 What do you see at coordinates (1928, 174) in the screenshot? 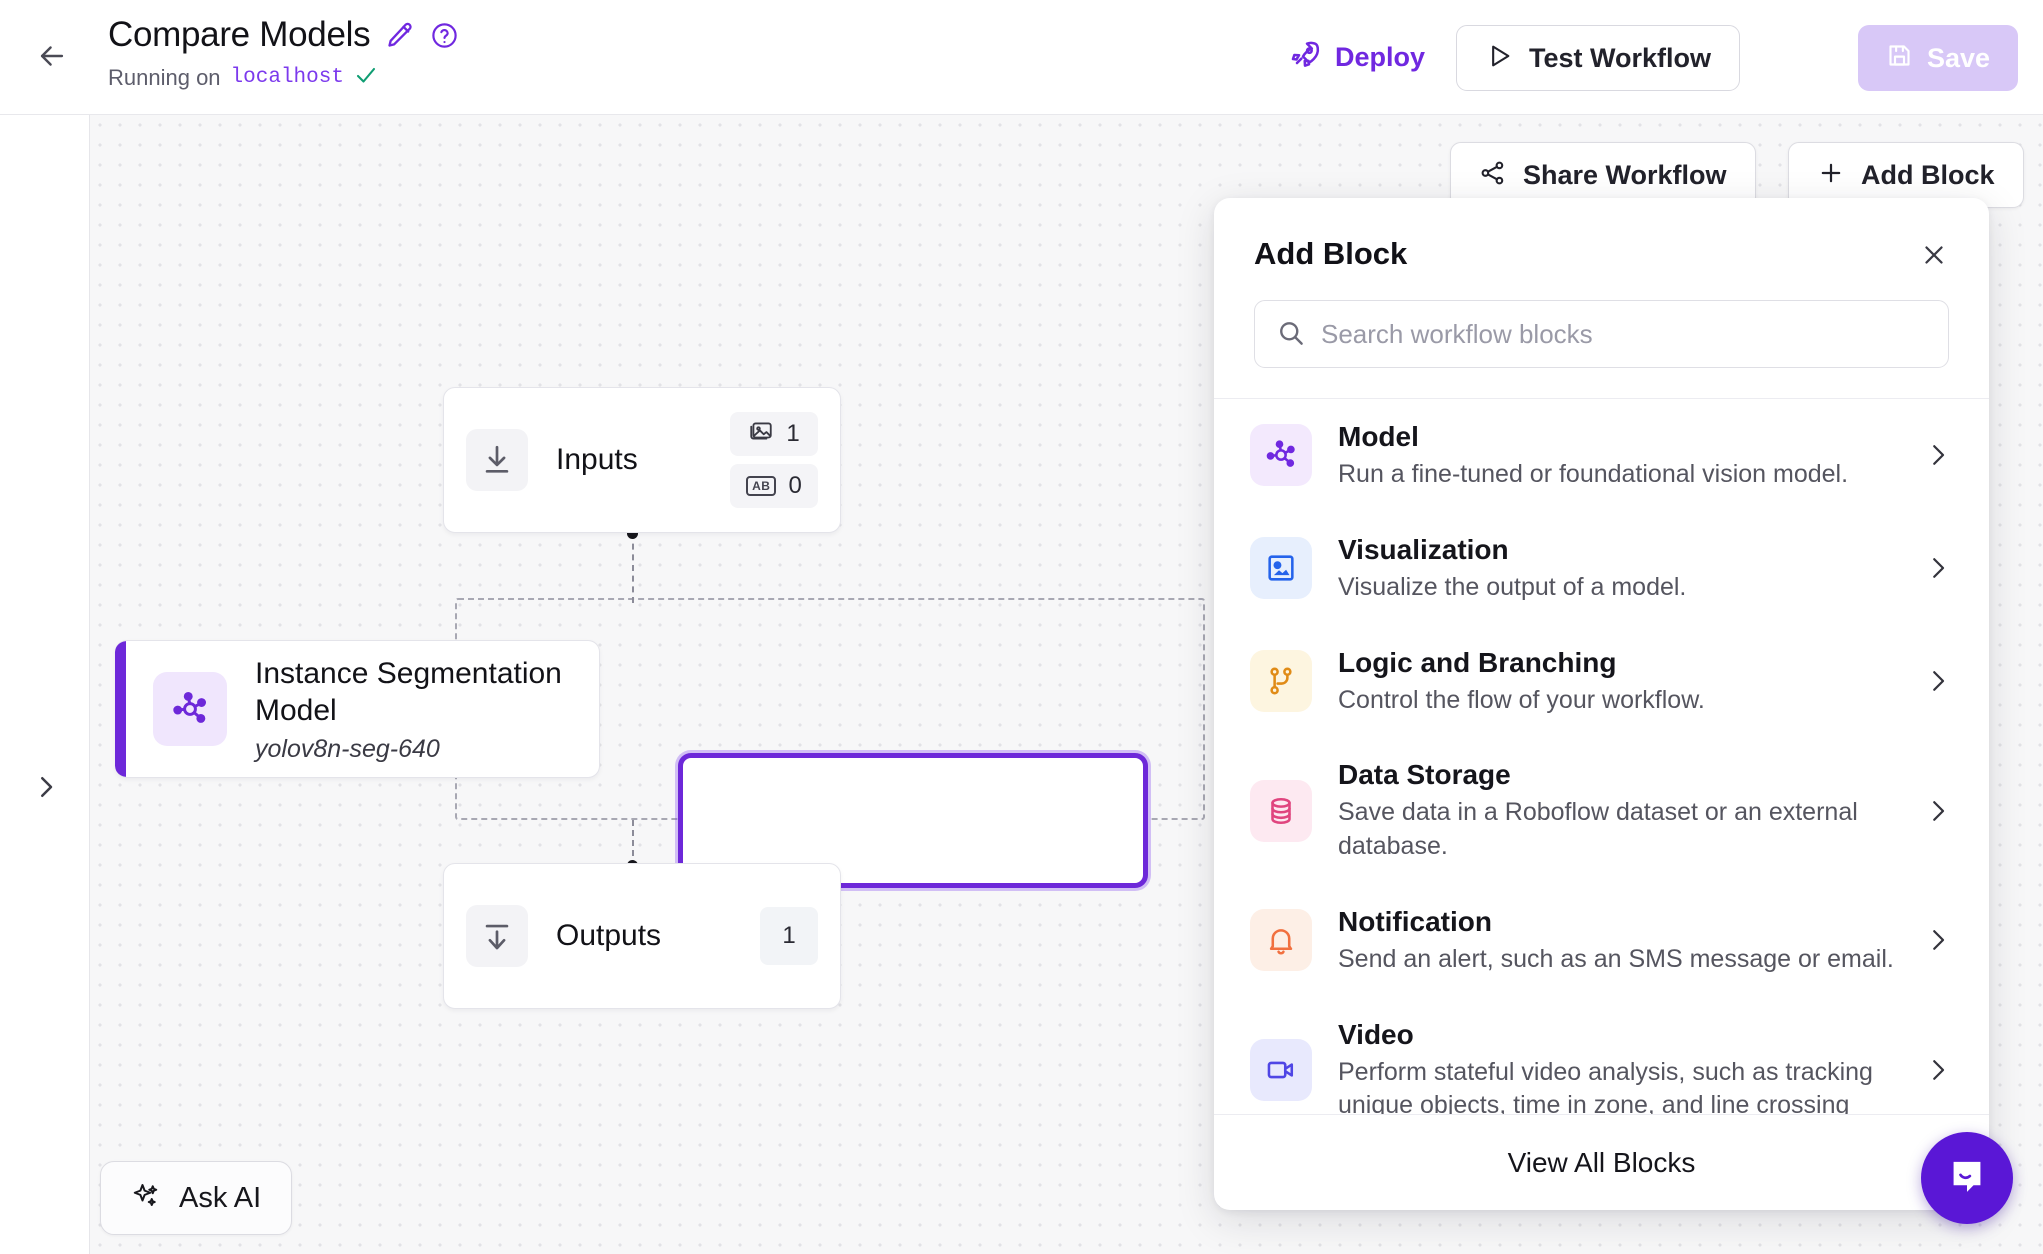
I see `add-block-label: Add Block` at bounding box center [1928, 174].